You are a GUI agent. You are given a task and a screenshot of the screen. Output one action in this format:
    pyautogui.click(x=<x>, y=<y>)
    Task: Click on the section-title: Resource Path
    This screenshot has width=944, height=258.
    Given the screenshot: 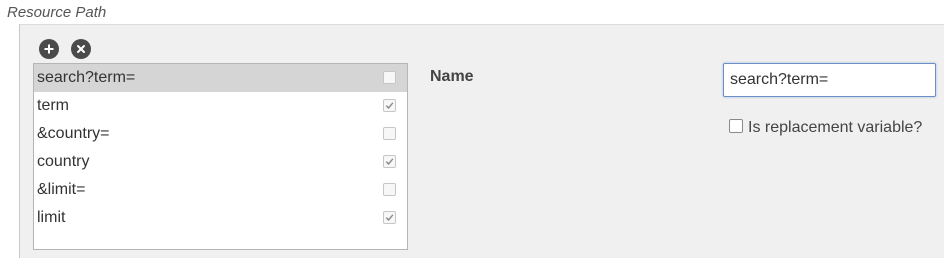 What is the action you would take?
    pyautogui.click(x=57, y=12)
    